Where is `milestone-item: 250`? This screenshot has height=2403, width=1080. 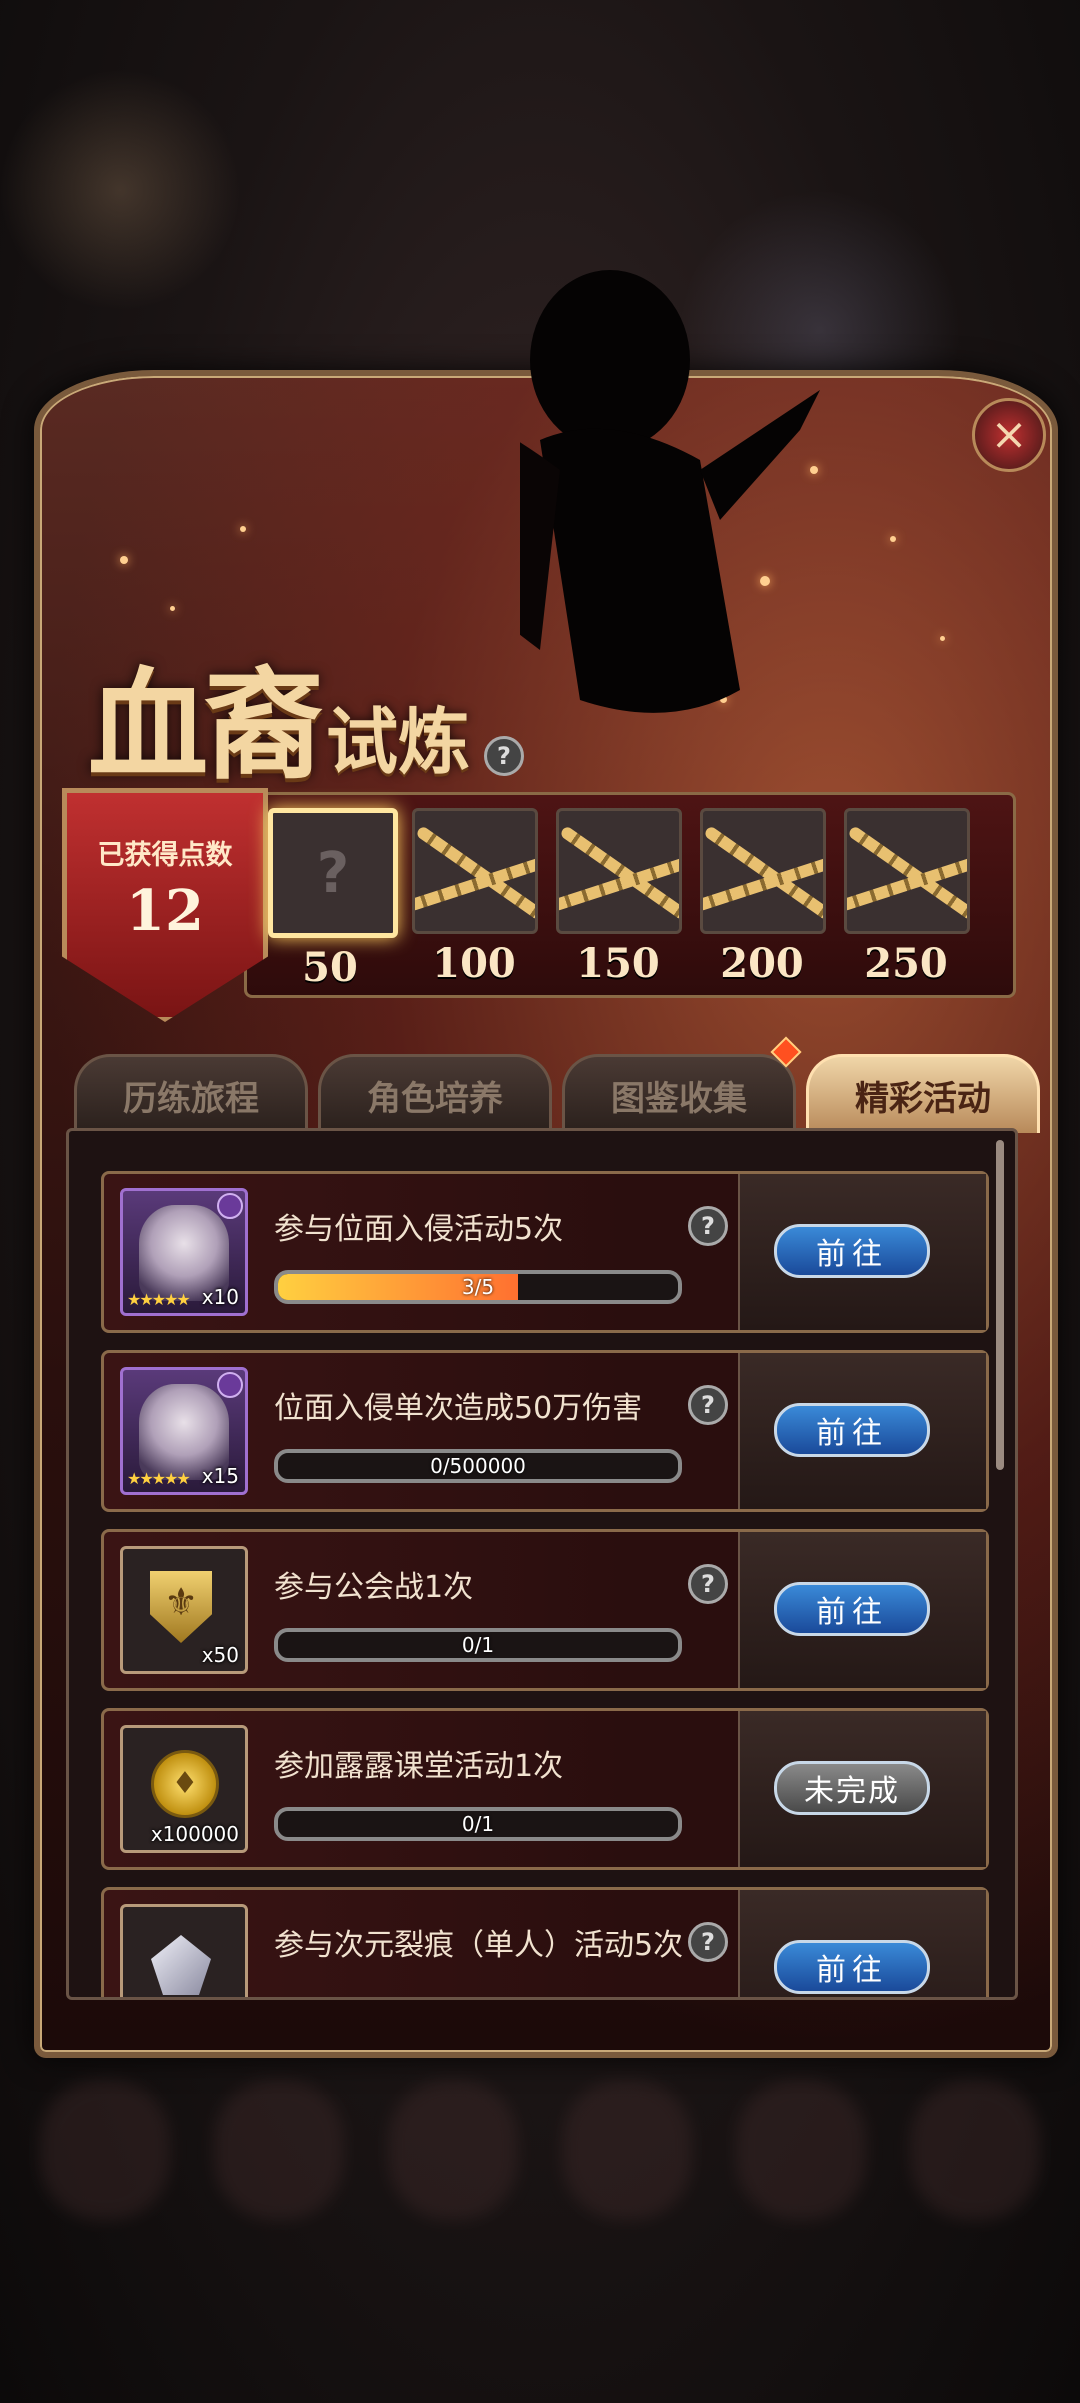
milestone-item: 250 is located at coordinates (907, 899).